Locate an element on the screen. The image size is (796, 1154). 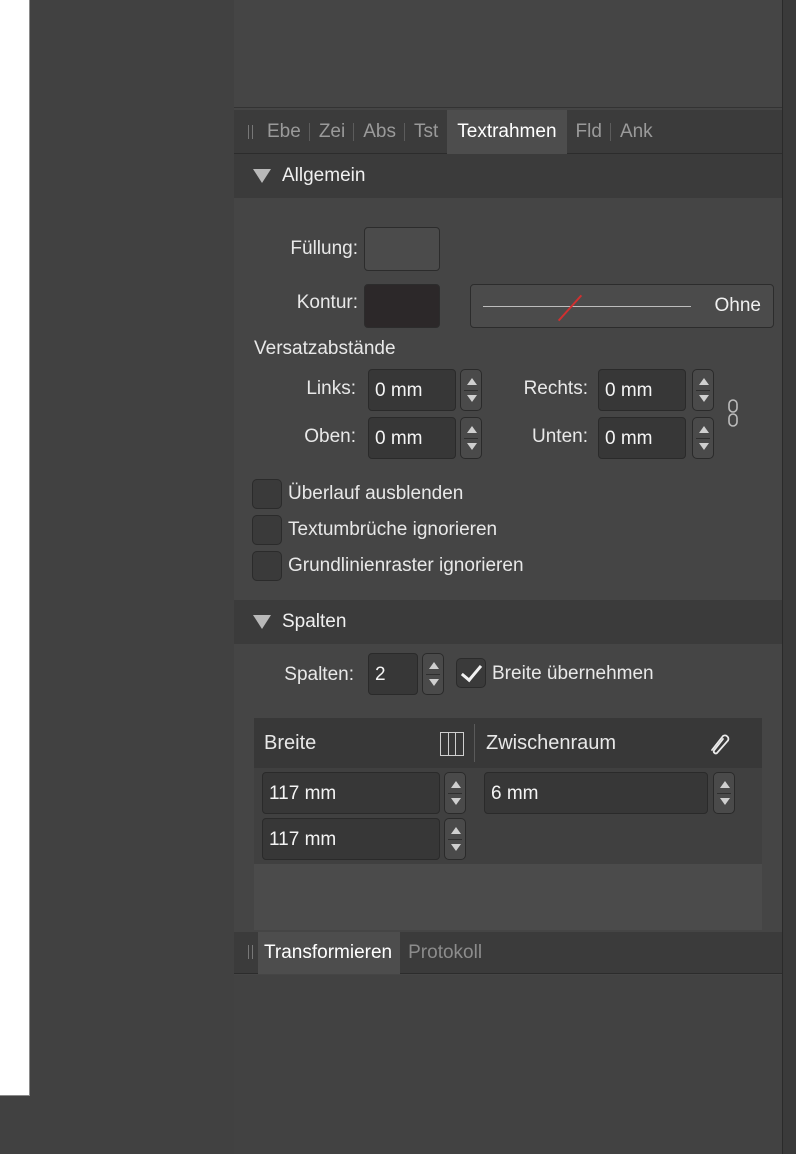
fill-label: Füllung: is located at coordinates (324, 248).